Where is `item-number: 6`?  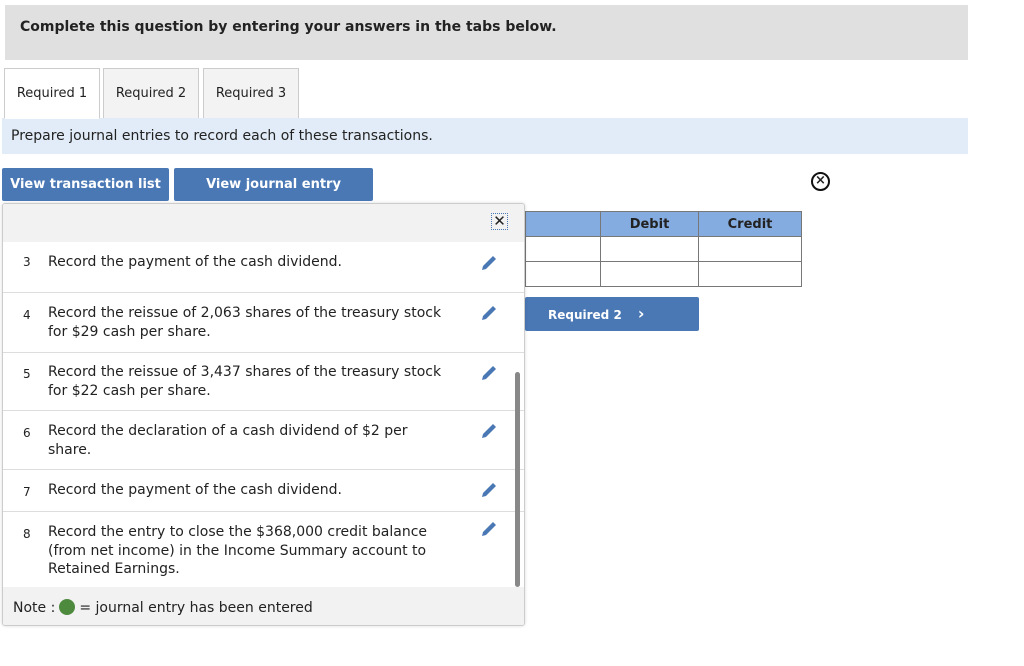
item-number: 6 is located at coordinates (27, 433).